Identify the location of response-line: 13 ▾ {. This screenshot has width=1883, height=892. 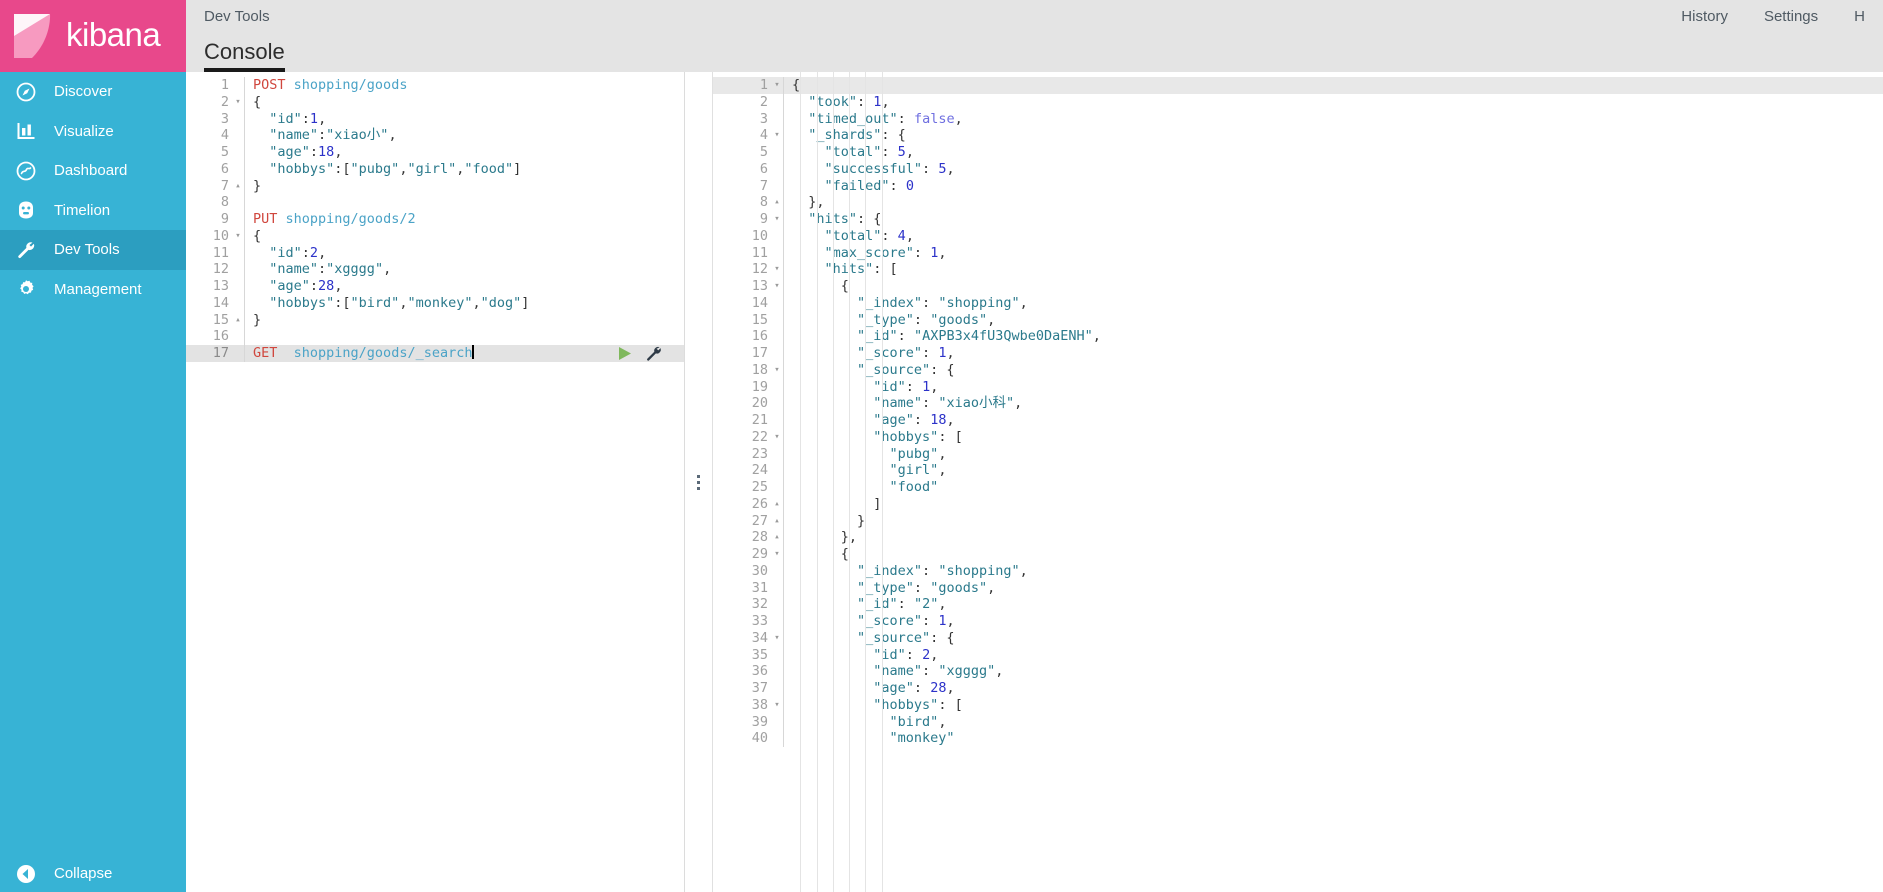
(1298, 286).